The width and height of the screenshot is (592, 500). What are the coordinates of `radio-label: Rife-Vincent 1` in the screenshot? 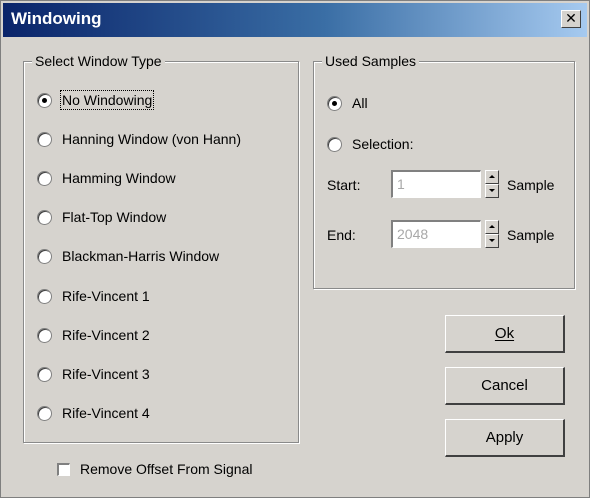 It's located at (106, 296).